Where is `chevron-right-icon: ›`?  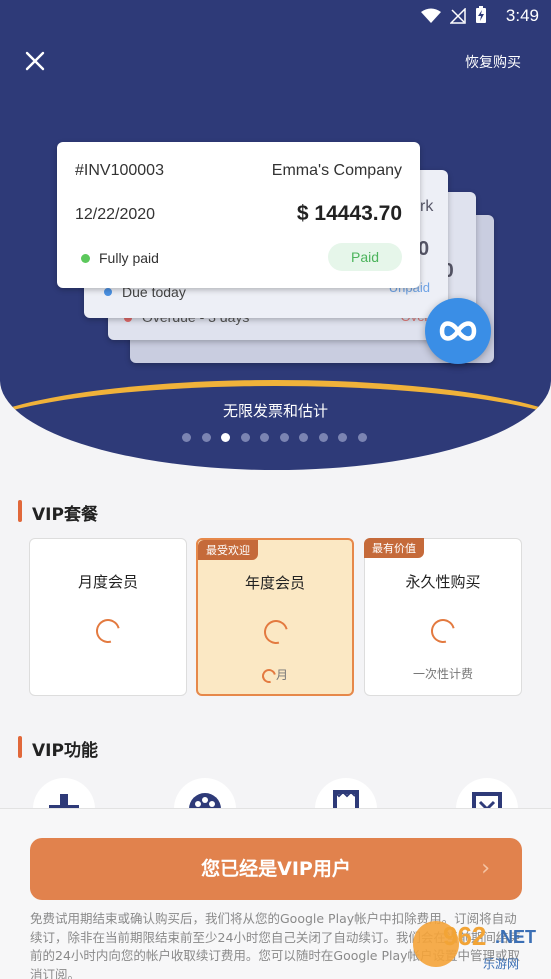 chevron-right-icon: › is located at coordinates (485, 868).